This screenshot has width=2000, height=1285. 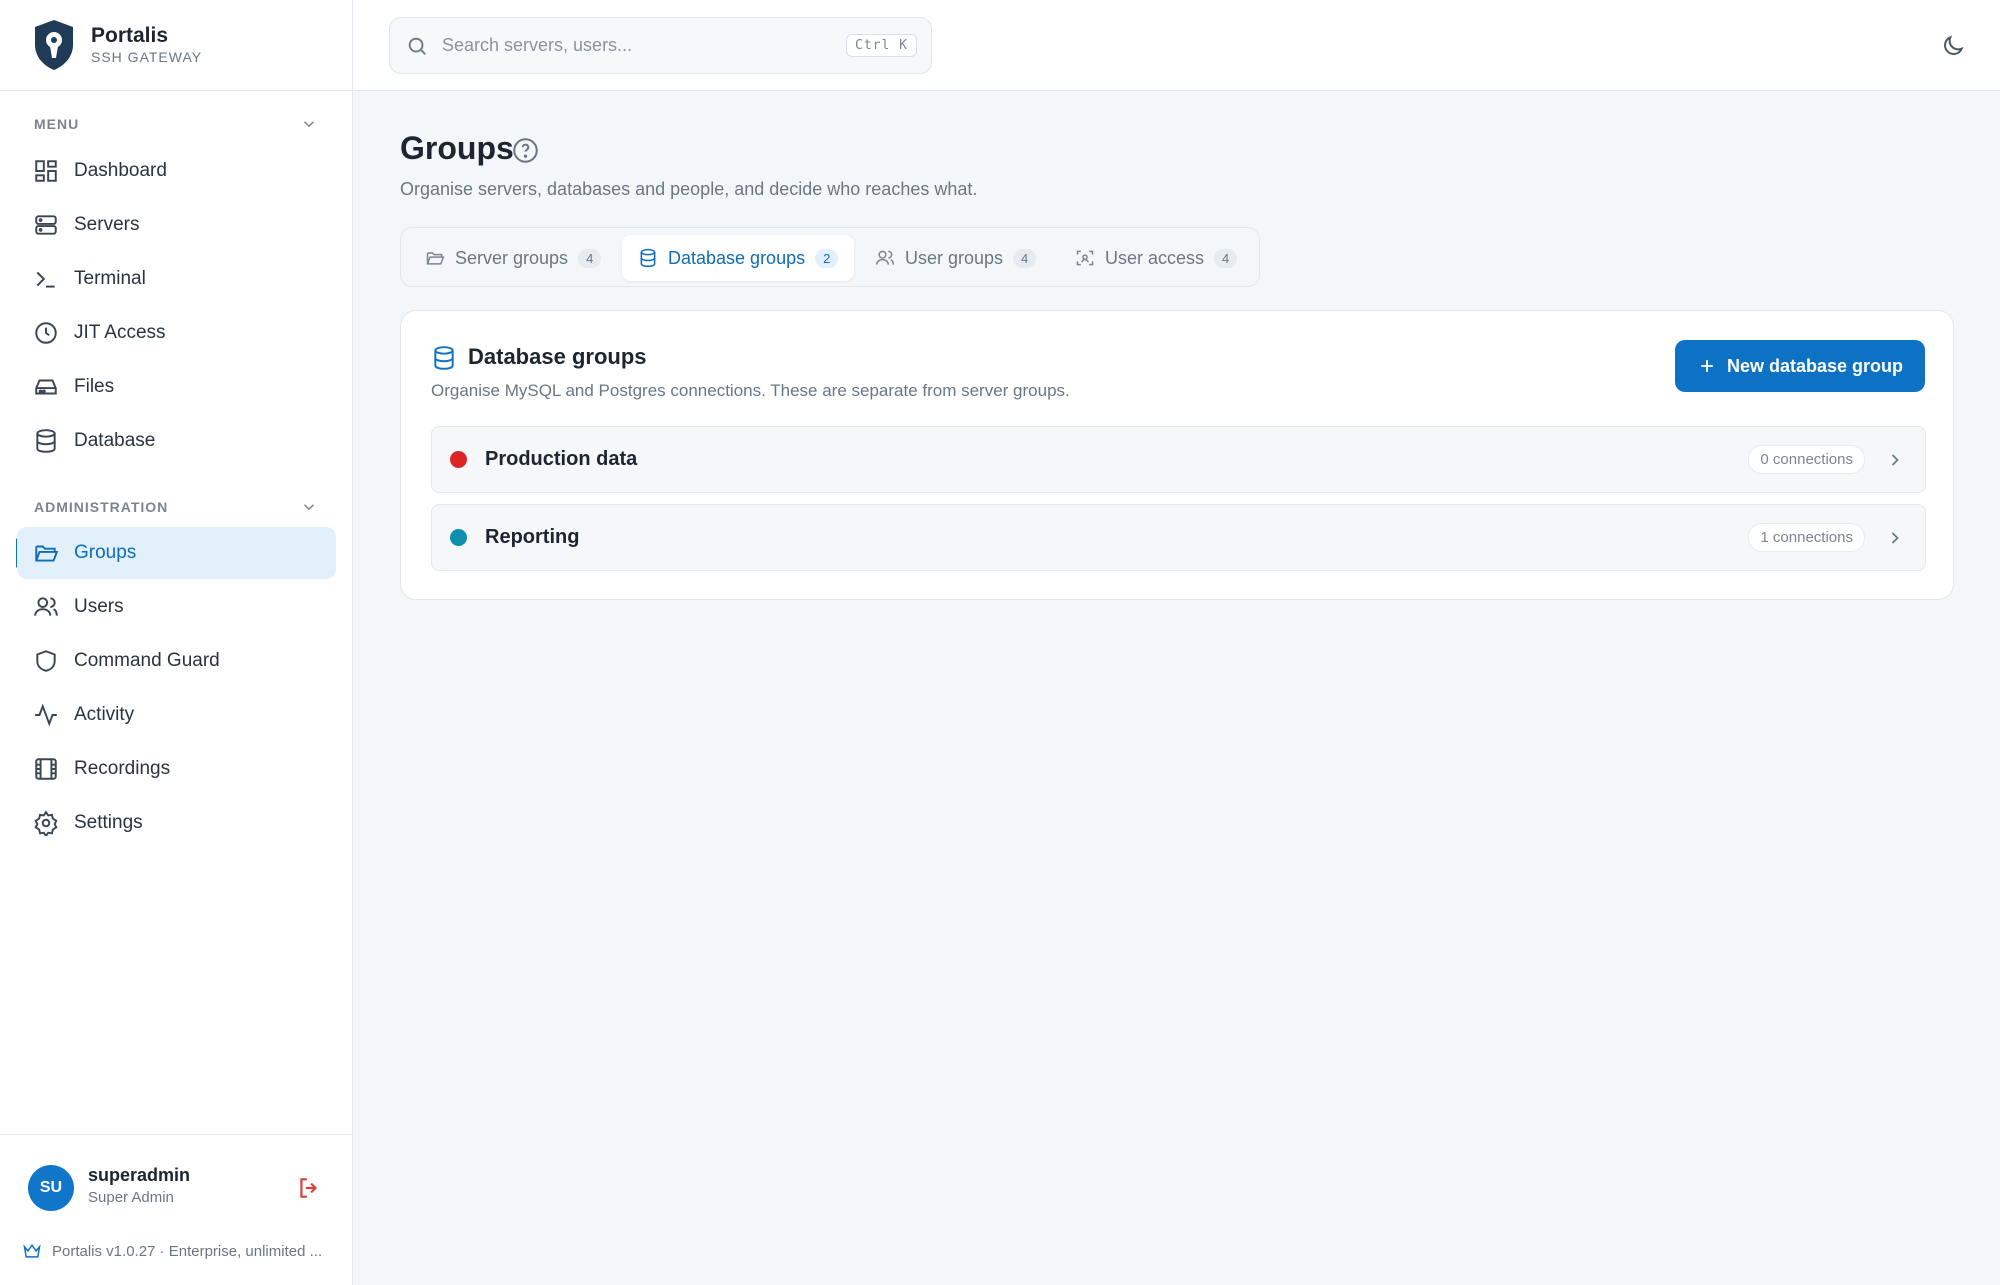 I want to click on sidebar-item-label: Settings, so click(x=108, y=822).